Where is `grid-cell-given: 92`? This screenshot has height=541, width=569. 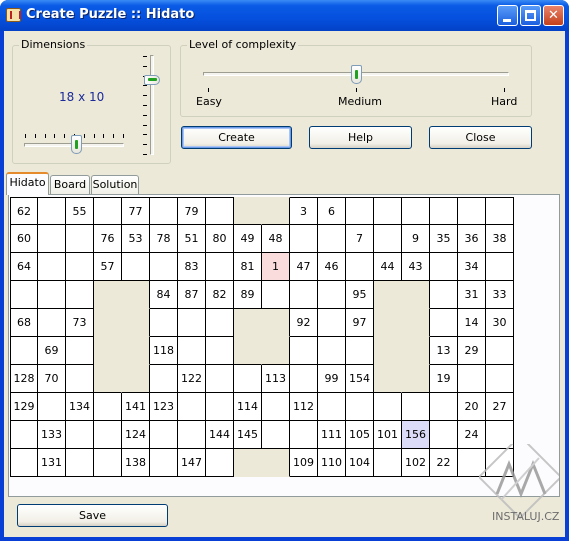 grid-cell-given: 92 is located at coordinates (304, 323).